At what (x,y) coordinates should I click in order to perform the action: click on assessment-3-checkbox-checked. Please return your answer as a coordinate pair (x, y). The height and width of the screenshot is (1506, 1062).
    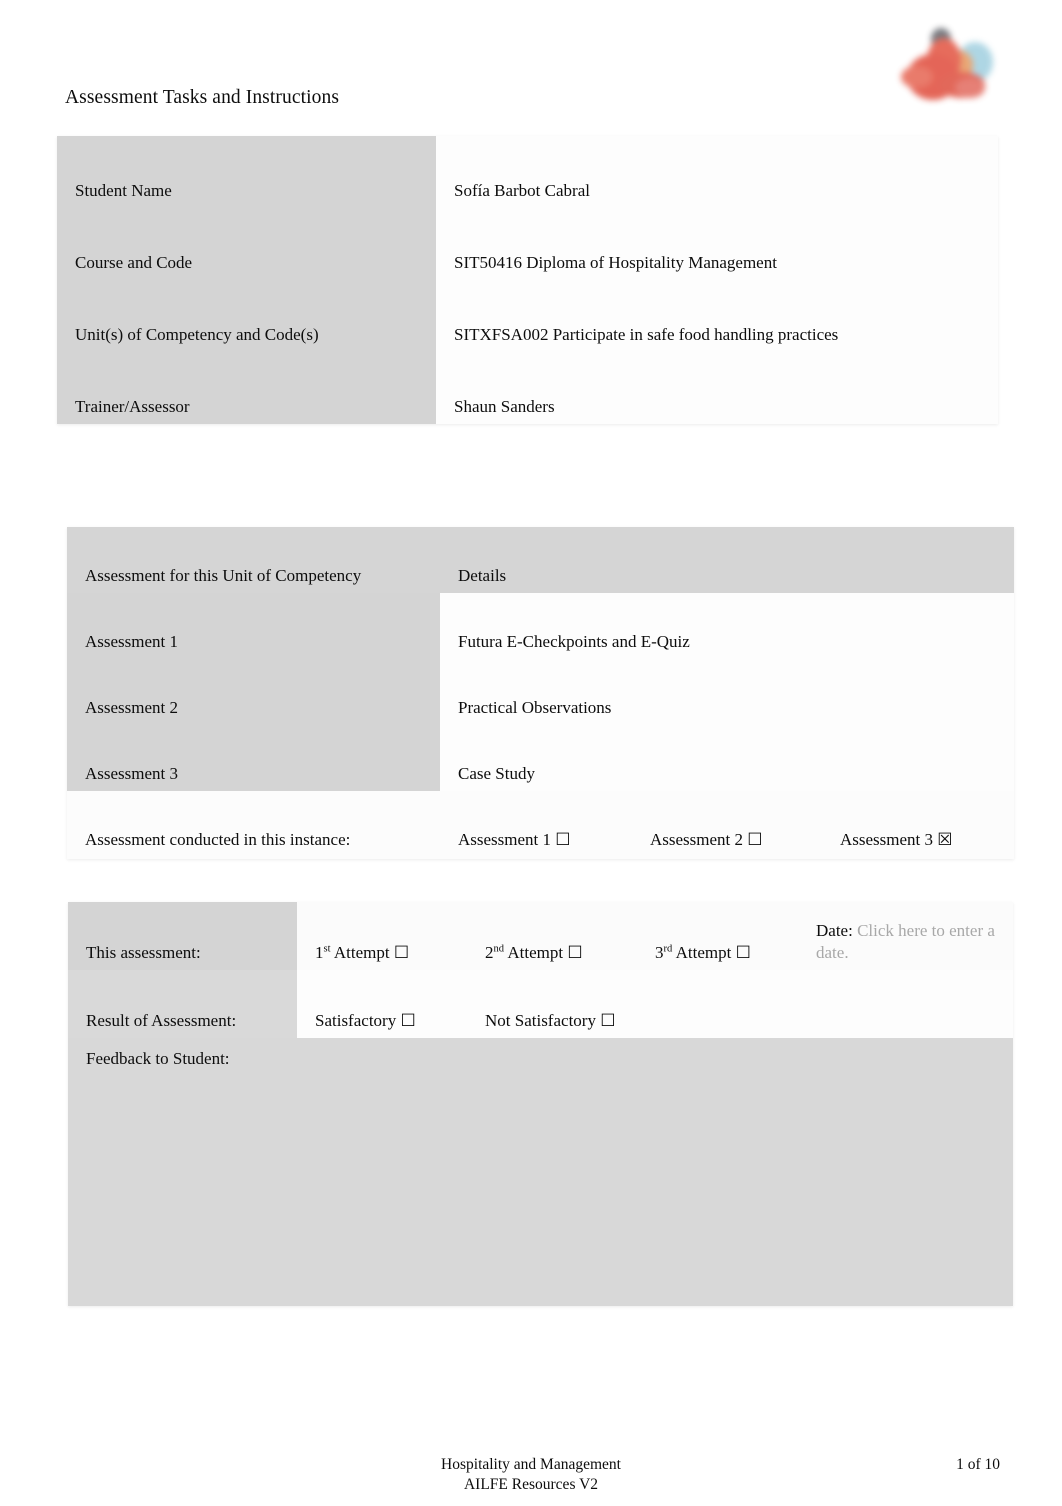
    Looking at the image, I should click on (944, 839).